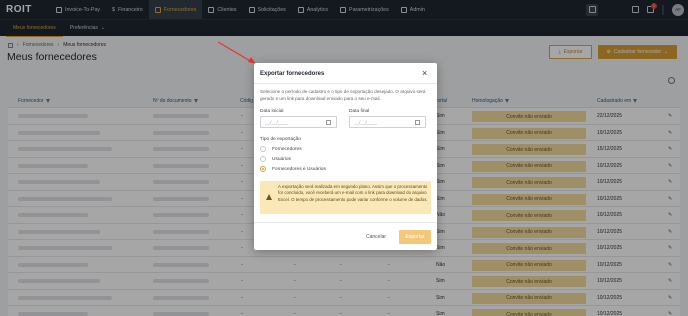 Image resolution: width=688 pixels, height=316 pixels. I want to click on radio-button-selected, so click(263, 169).